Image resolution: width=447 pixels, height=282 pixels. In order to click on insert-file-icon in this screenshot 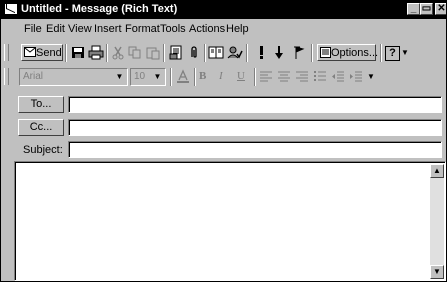, I will do `click(176, 52)`.